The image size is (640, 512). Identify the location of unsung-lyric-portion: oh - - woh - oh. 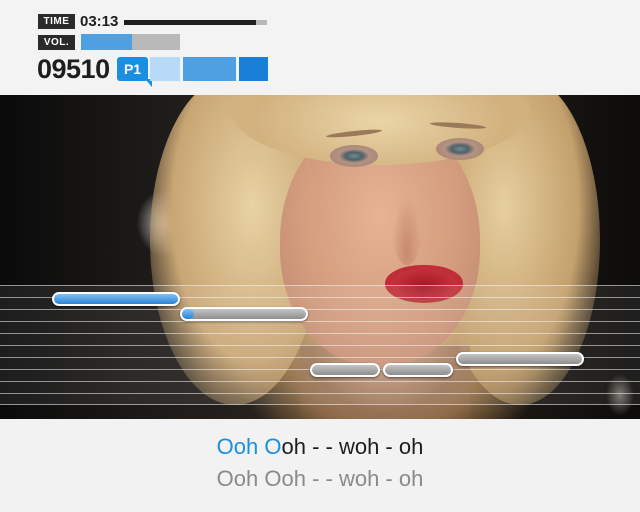
(352, 446).